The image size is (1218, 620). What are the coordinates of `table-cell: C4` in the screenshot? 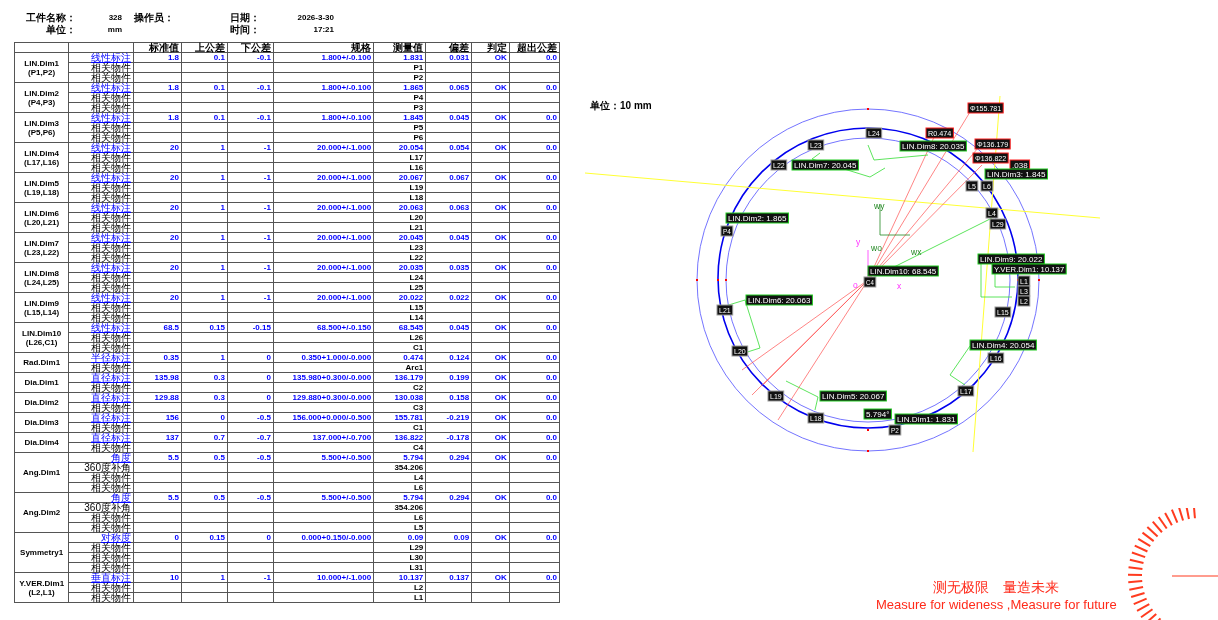 It's located at (399, 447).